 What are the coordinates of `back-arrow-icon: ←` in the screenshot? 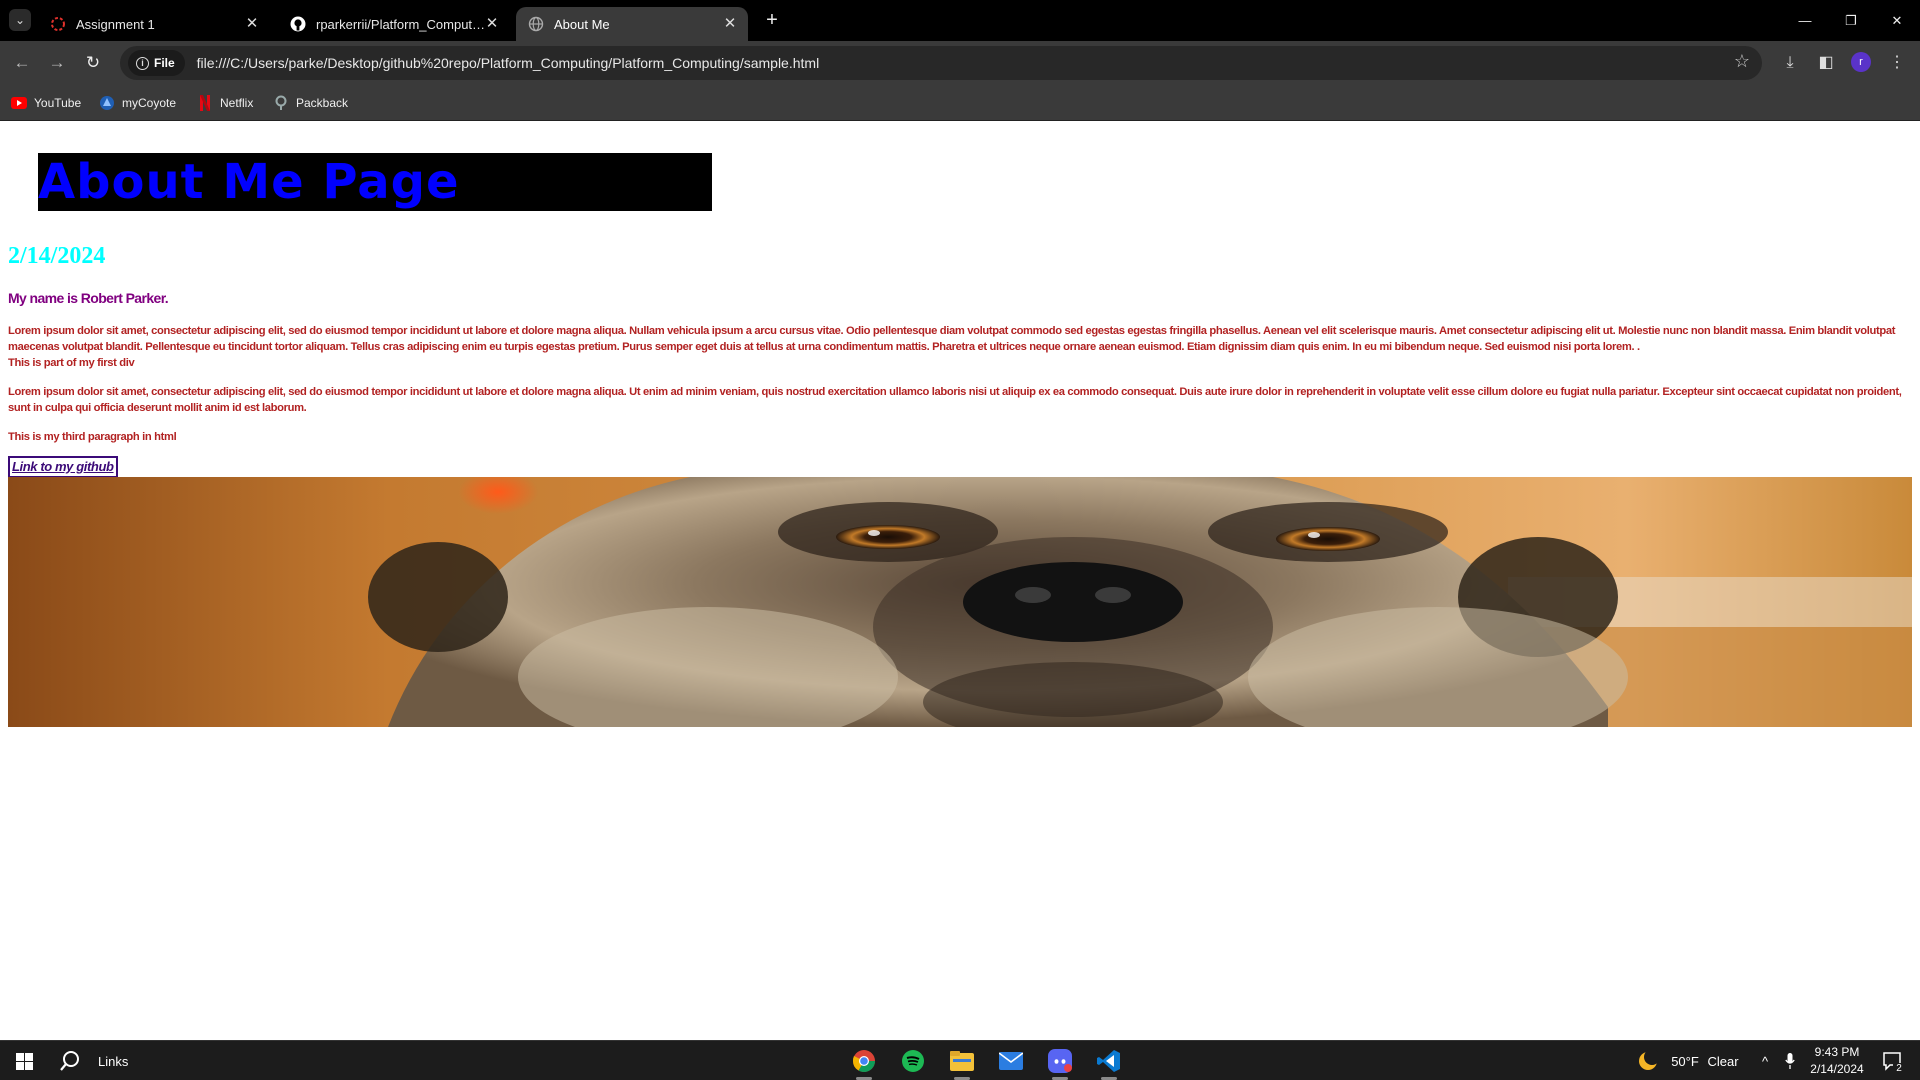 It's located at (22, 63).